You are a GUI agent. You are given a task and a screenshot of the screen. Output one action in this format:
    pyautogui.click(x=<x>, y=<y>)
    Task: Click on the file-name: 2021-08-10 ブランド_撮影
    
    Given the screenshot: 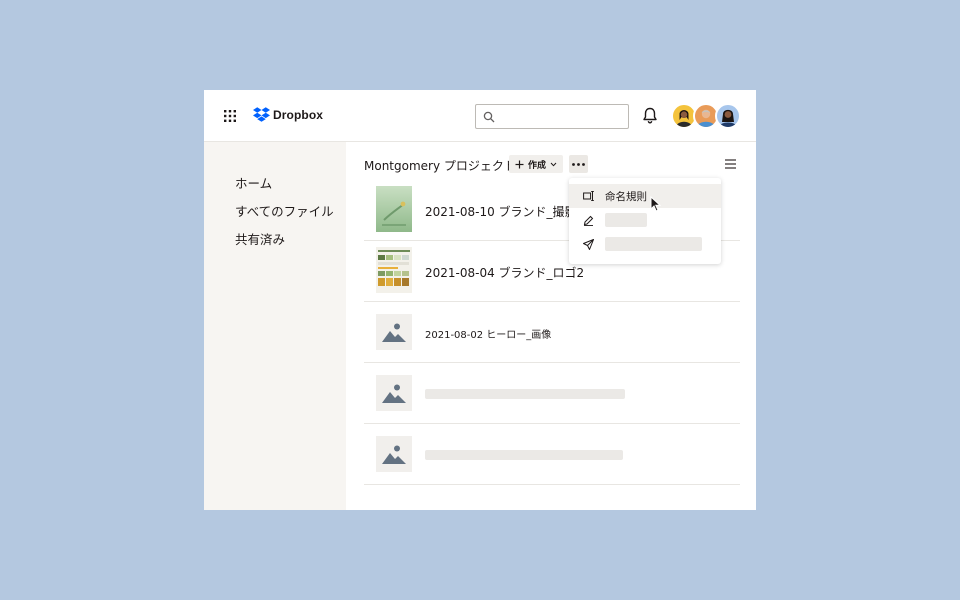 What is the action you would take?
    pyautogui.click(x=501, y=211)
    